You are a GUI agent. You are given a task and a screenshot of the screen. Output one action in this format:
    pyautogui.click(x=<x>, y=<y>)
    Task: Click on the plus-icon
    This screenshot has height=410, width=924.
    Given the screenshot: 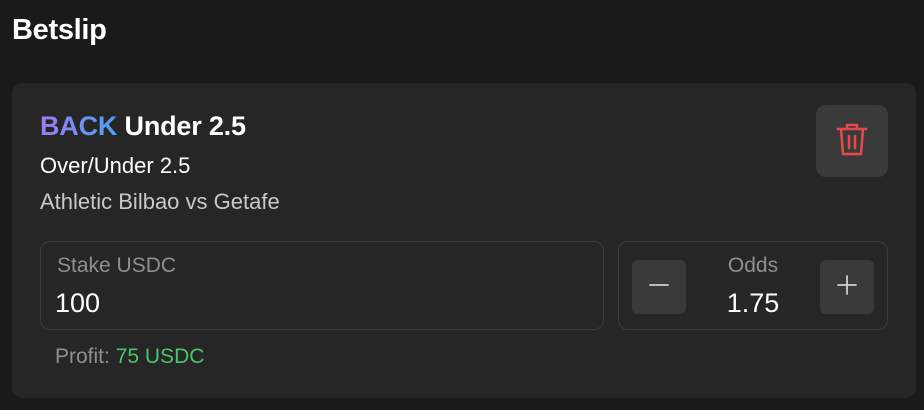 What is the action you would take?
    pyautogui.click(x=847, y=287)
    